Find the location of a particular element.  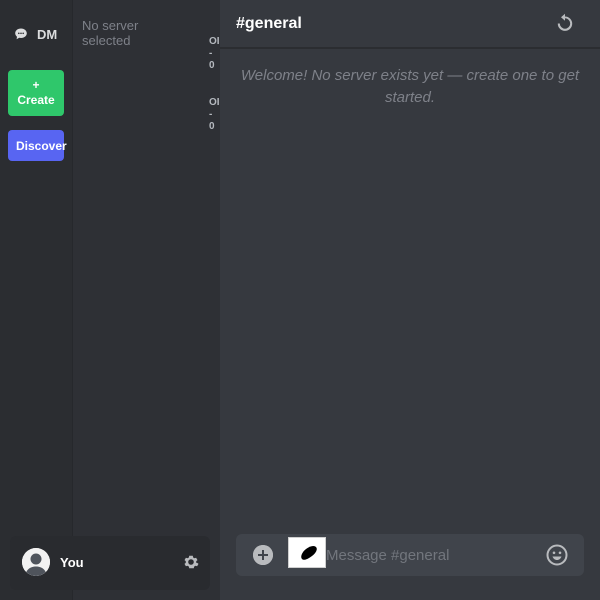

dm-button: DM is located at coordinates (35, 34).